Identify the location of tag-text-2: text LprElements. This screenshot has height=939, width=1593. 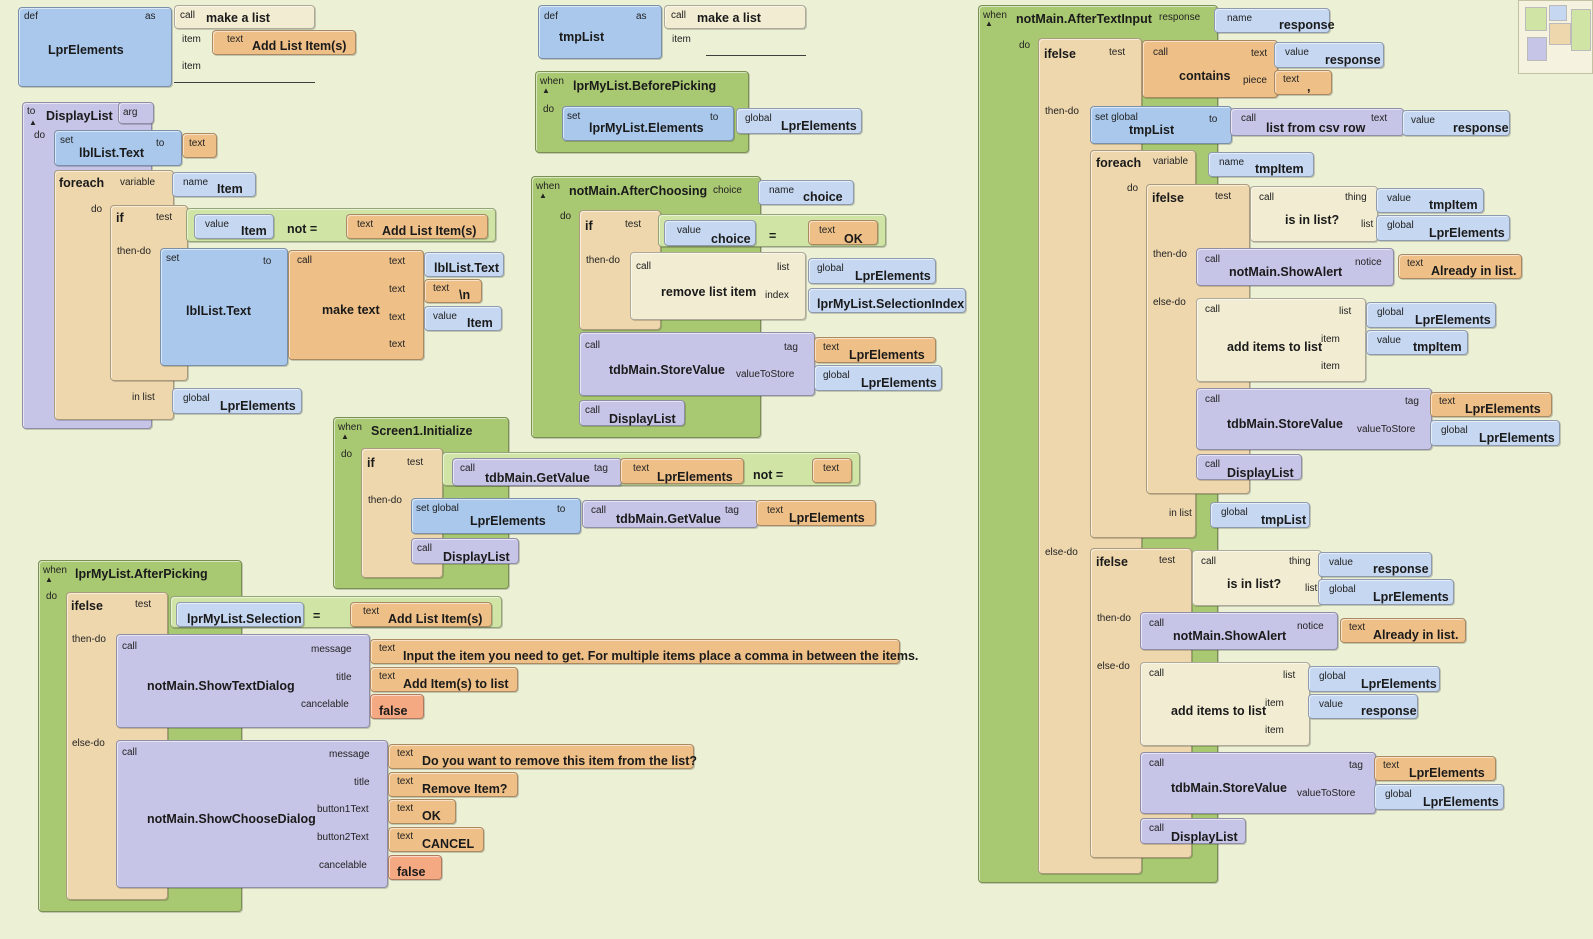
(816, 513).